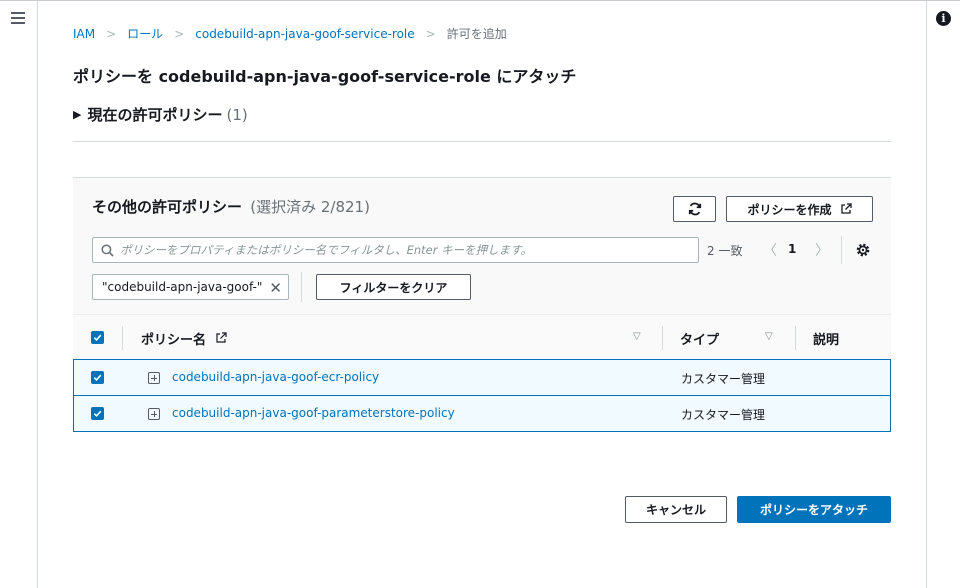 The height and width of the screenshot is (588, 960). I want to click on refresh-icon, so click(694, 209).